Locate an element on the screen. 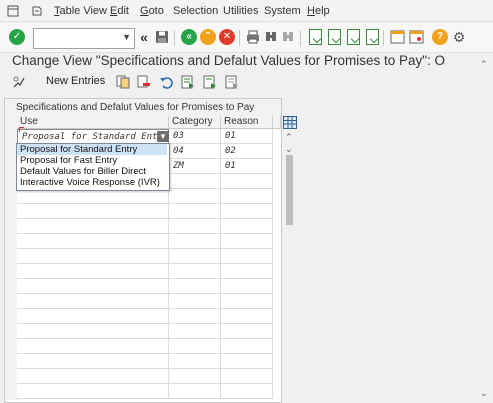 This screenshot has height=403, width=493. category-field: 04 is located at coordinates (195, 151).